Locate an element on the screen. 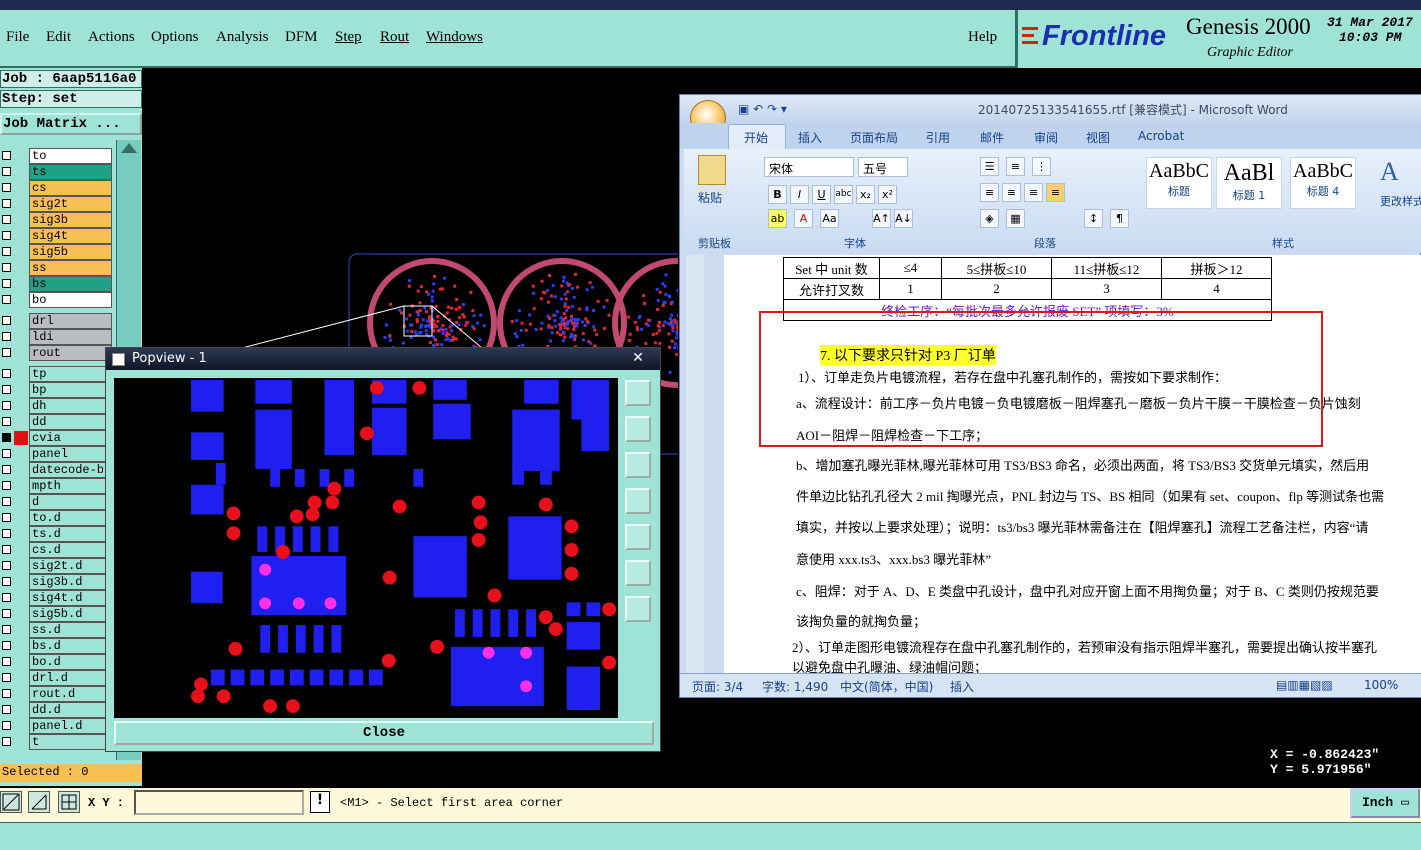  popview-canvas is located at coordinates (366, 548).